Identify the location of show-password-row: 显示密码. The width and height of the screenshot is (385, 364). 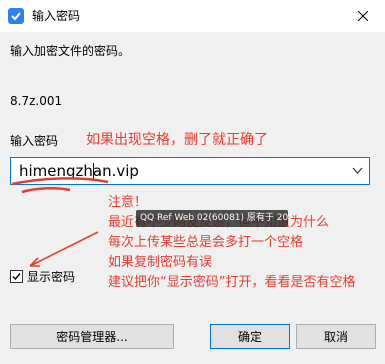
(42, 276).